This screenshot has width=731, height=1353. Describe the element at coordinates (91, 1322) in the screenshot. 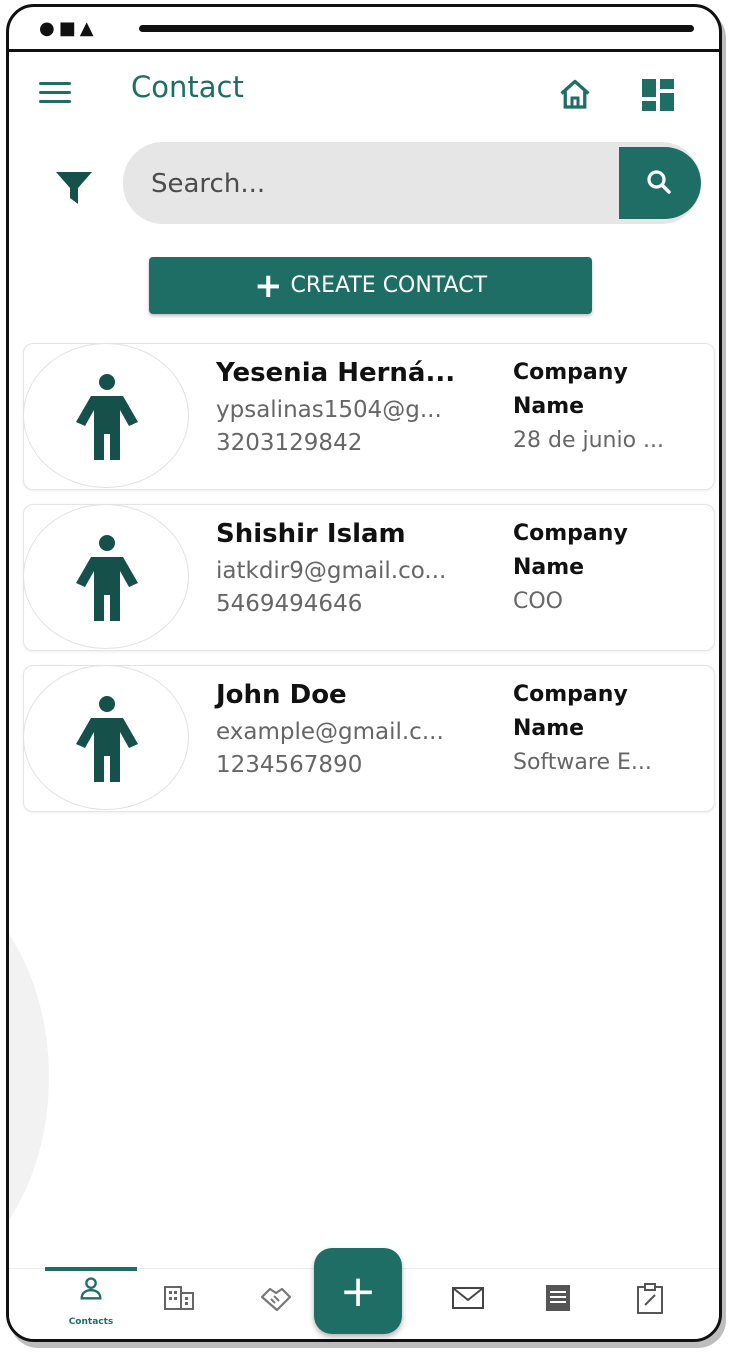

I see `nav-contacts-label: Contacts` at that location.